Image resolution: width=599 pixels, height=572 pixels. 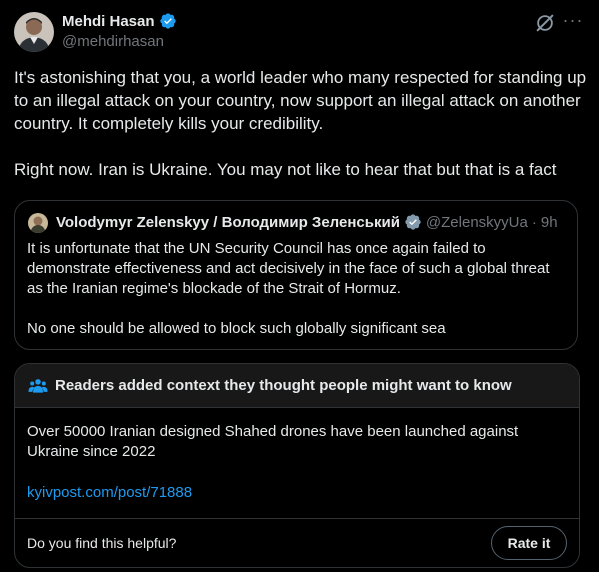 What do you see at coordinates (413, 222) in the screenshot?
I see `quote-verified-badge-icon` at bounding box center [413, 222].